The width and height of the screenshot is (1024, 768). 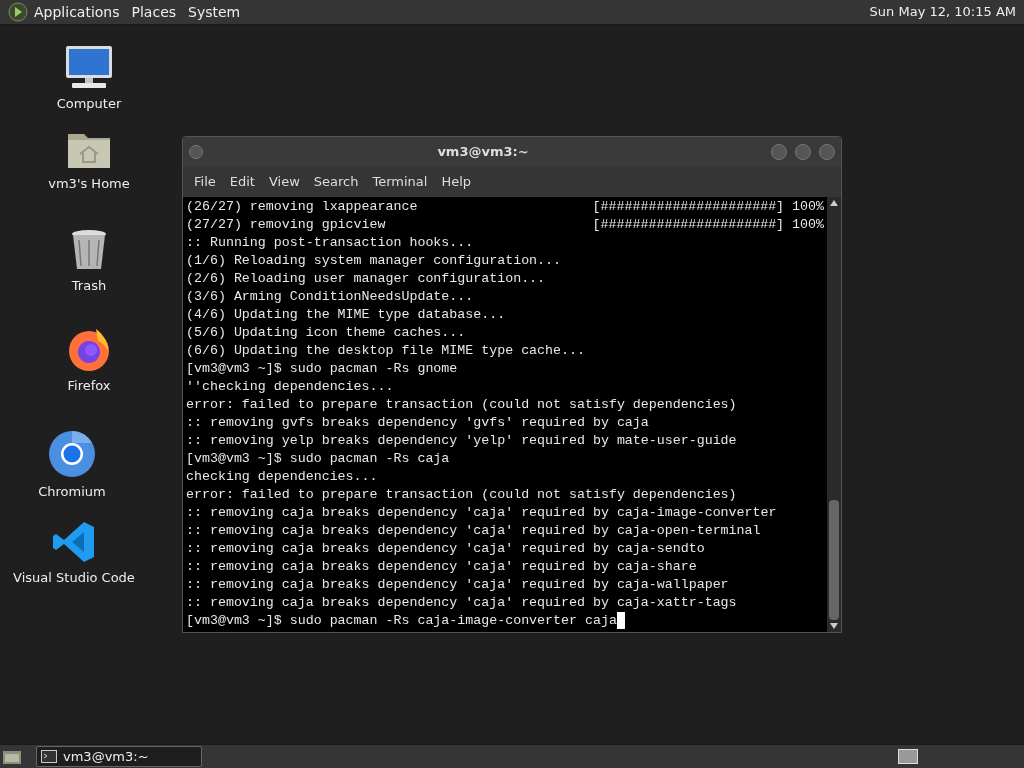 I want to click on desktop-icon-label: Firefox, so click(x=89, y=386).